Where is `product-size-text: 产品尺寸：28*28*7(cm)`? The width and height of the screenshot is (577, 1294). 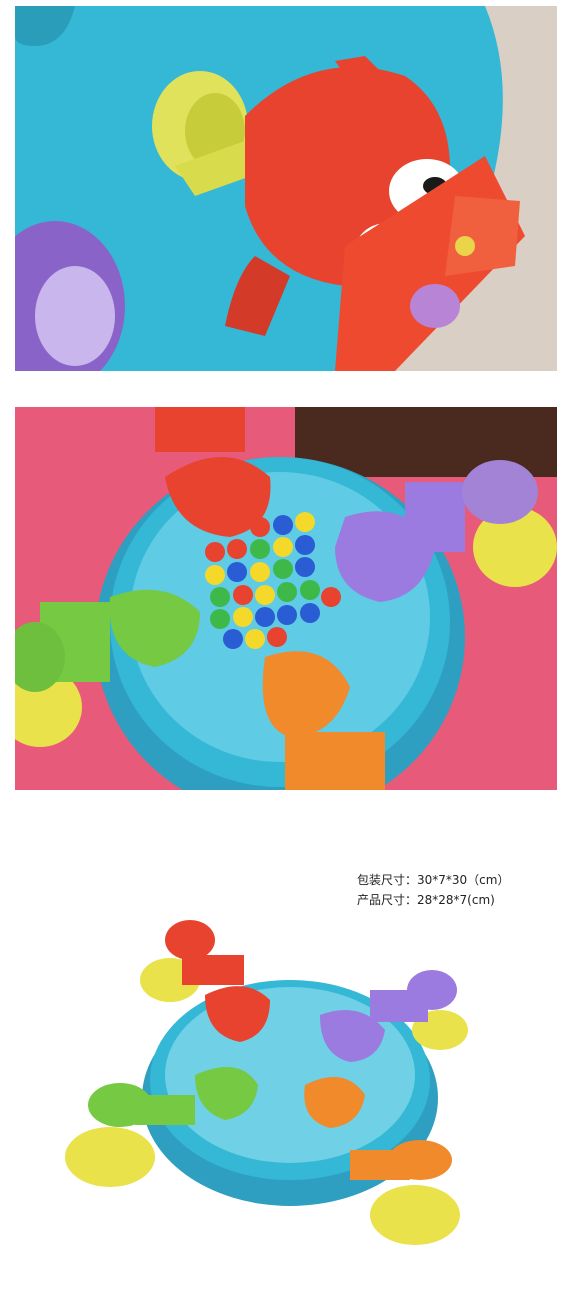 product-size-text: 产品尺寸：28*28*7(cm) is located at coordinates (426, 900).